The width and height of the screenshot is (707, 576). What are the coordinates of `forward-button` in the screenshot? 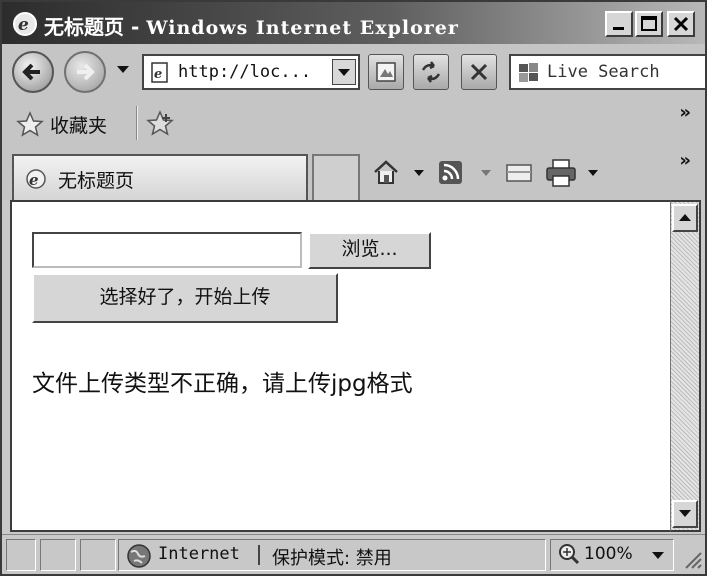 It's located at (85, 72).